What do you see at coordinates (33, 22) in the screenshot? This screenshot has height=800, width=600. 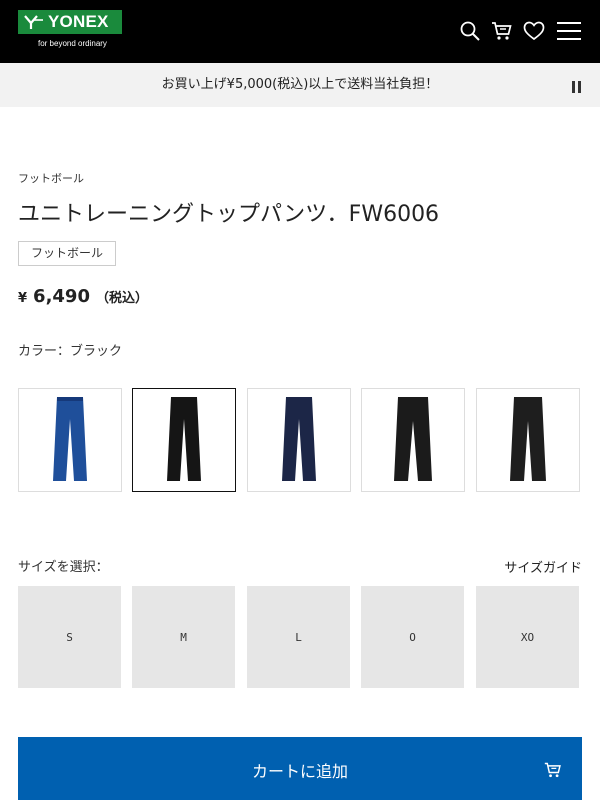 I see `logo-mark-icon` at bounding box center [33, 22].